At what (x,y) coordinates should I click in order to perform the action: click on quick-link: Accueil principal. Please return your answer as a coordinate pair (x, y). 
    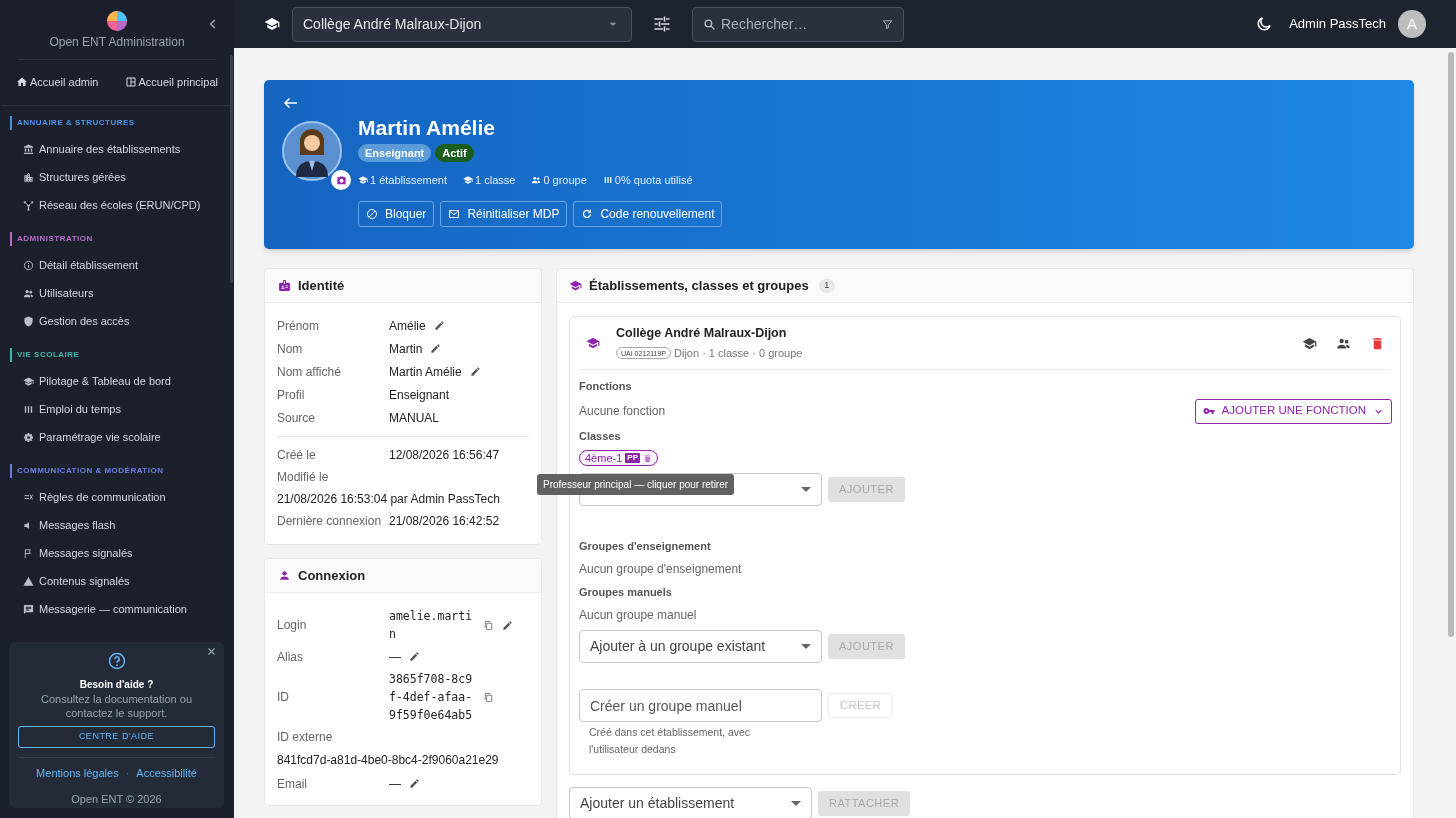
    Looking at the image, I should click on (171, 82).